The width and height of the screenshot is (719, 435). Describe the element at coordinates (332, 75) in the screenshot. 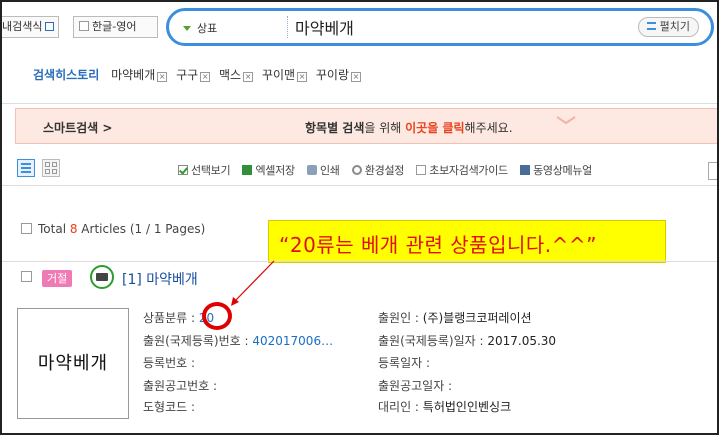

I see `history-item-text: 꾸이랑` at that location.